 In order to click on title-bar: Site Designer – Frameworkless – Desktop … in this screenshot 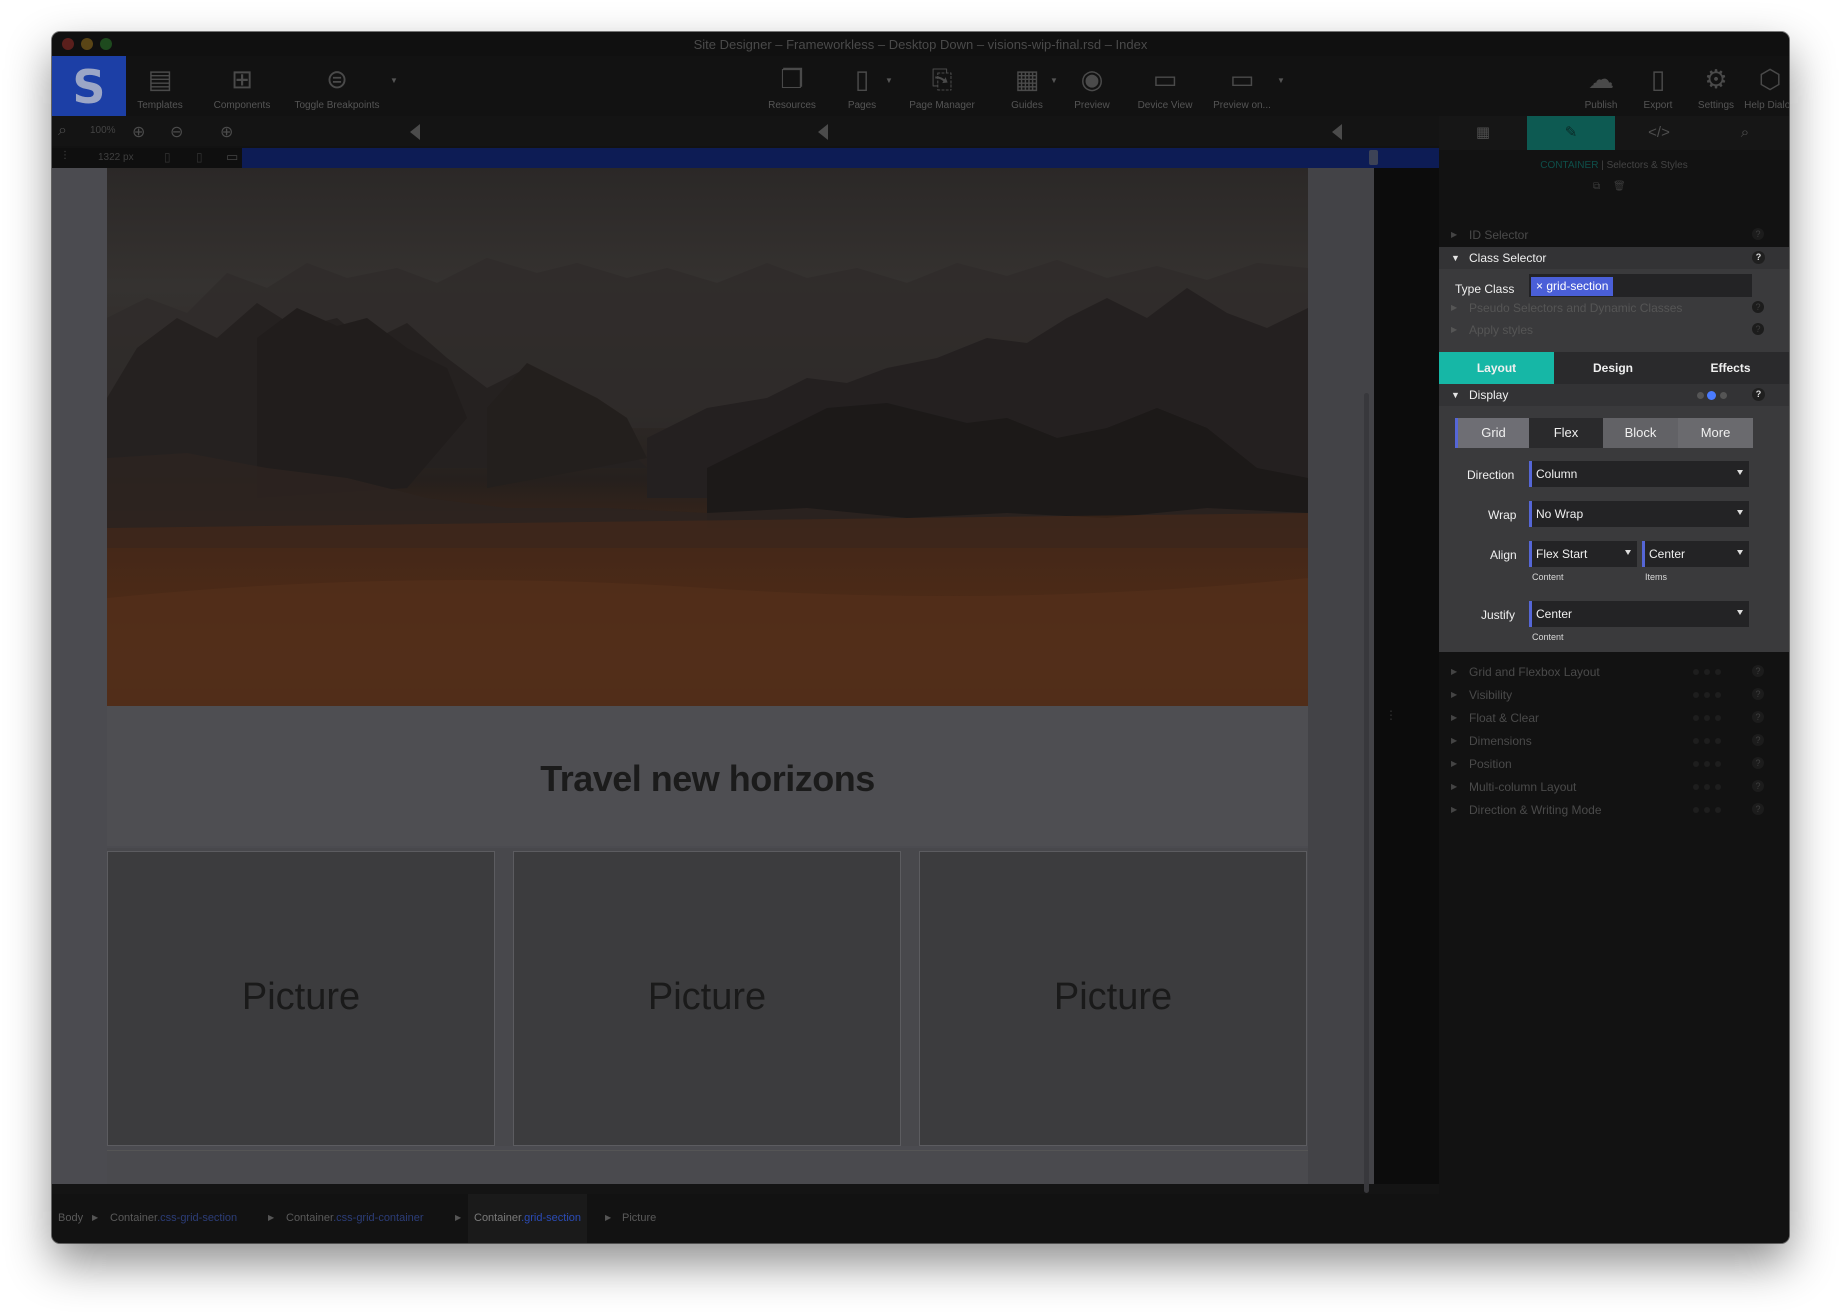, I will do `click(920, 44)`.